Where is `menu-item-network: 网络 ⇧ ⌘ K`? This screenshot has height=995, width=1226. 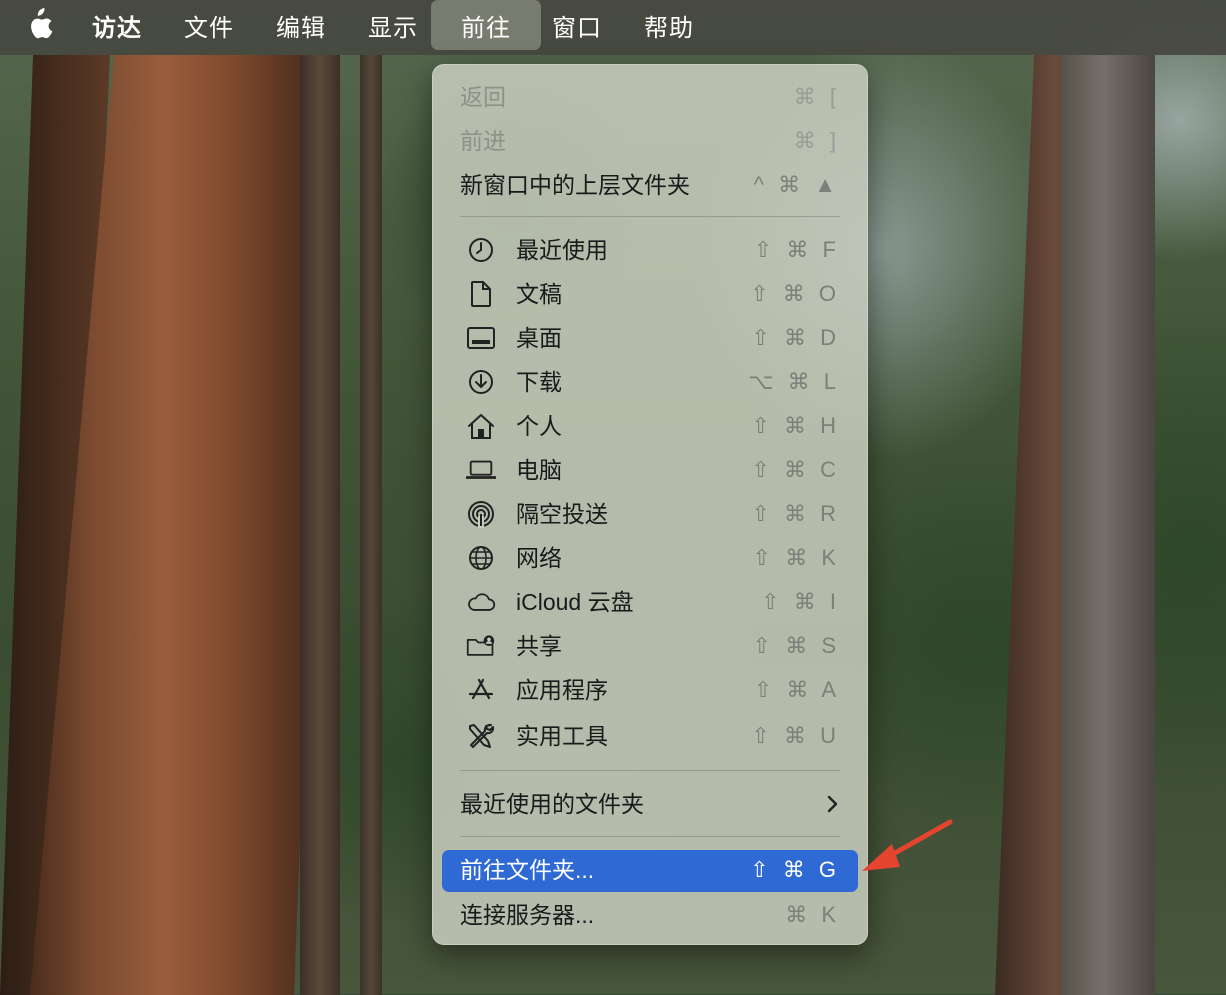
menu-item-network: 网络 ⇧ ⌘ K is located at coordinates (650, 558).